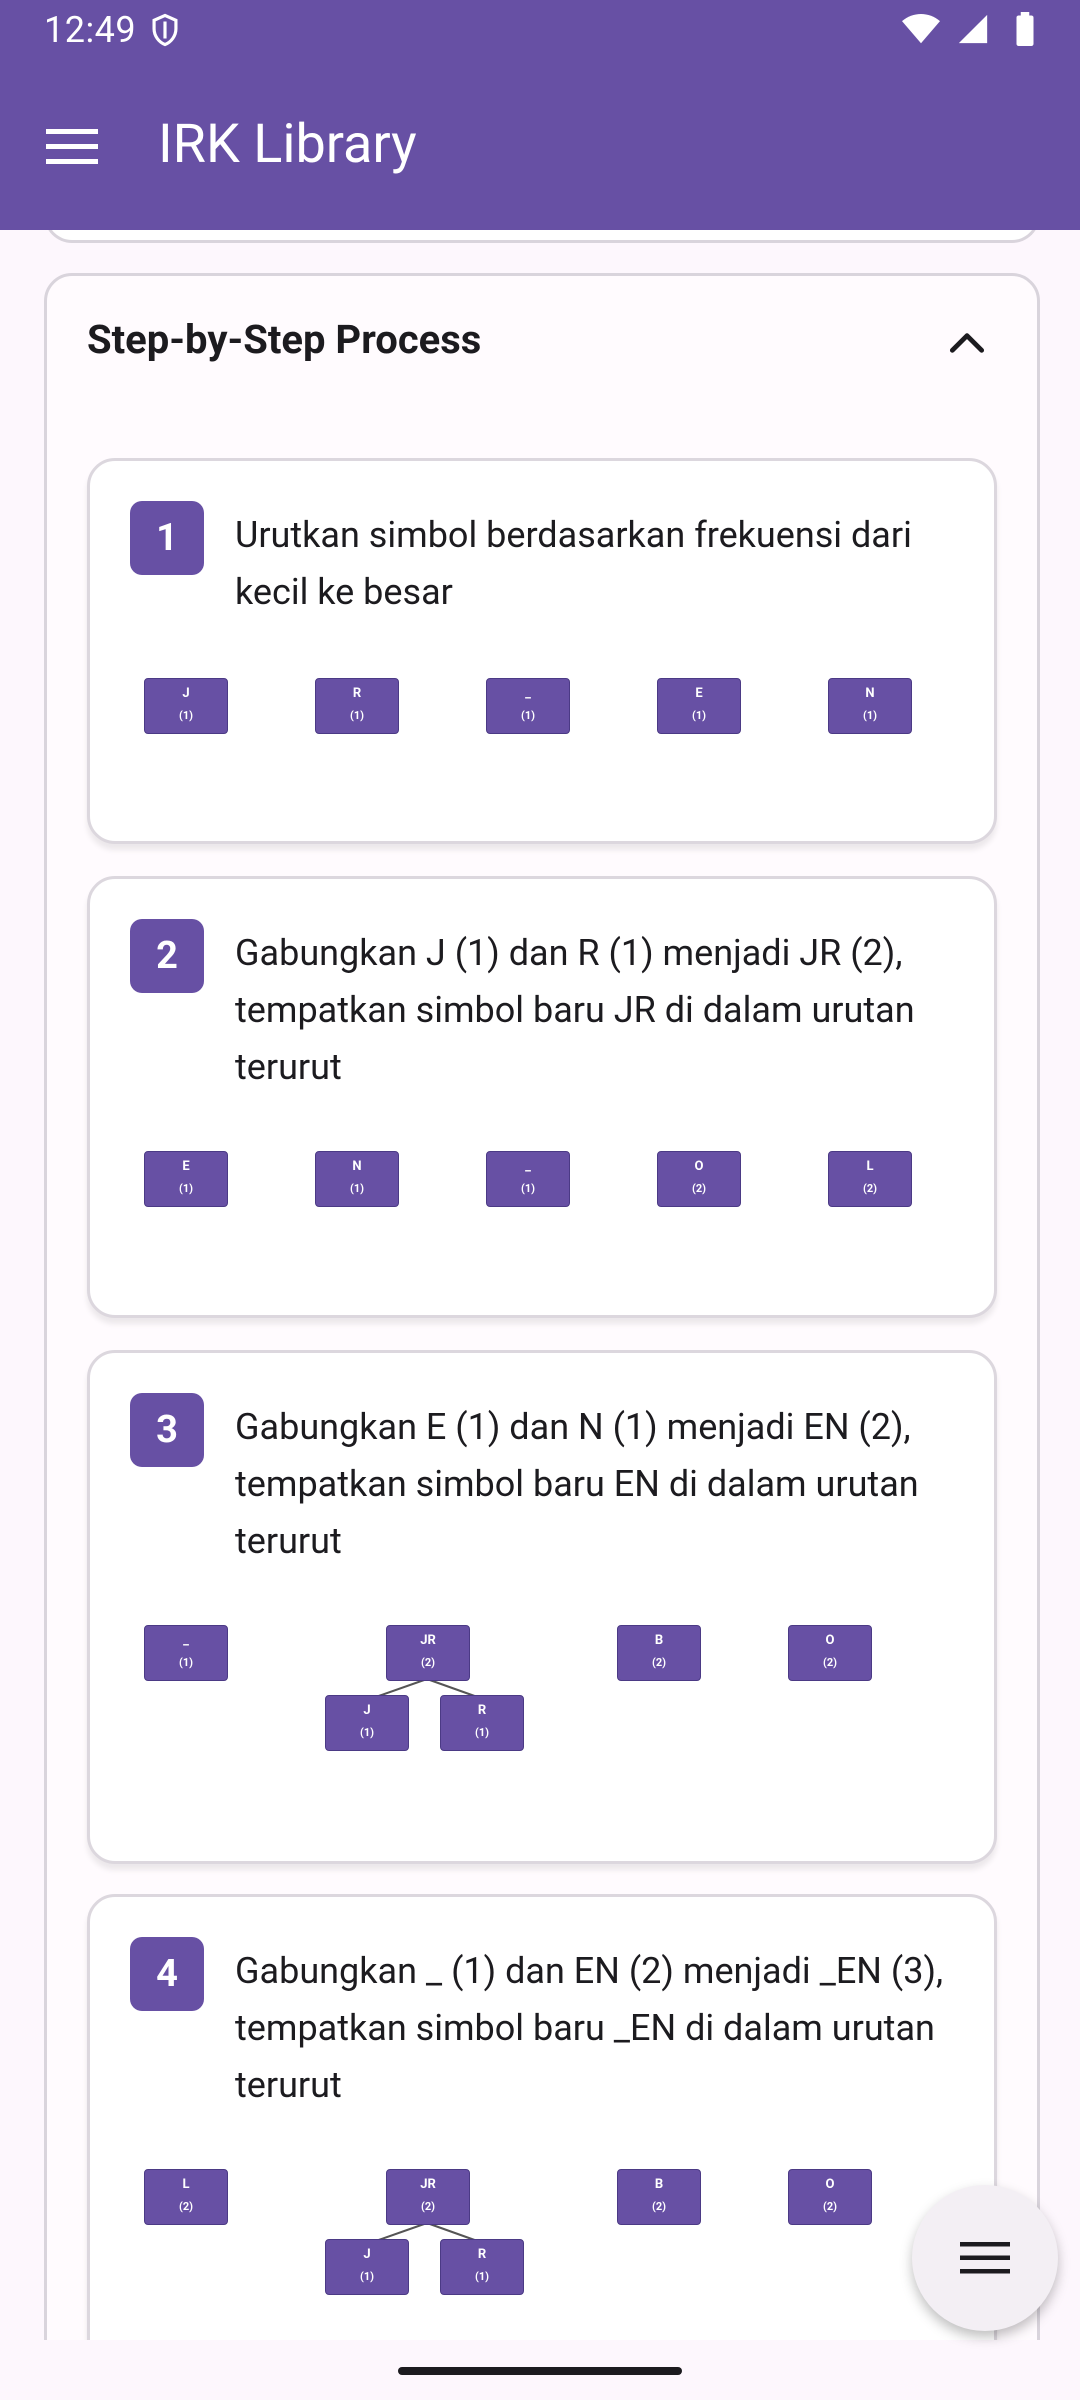  I want to click on section-title: Step-by-Step Process, so click(284, 339).